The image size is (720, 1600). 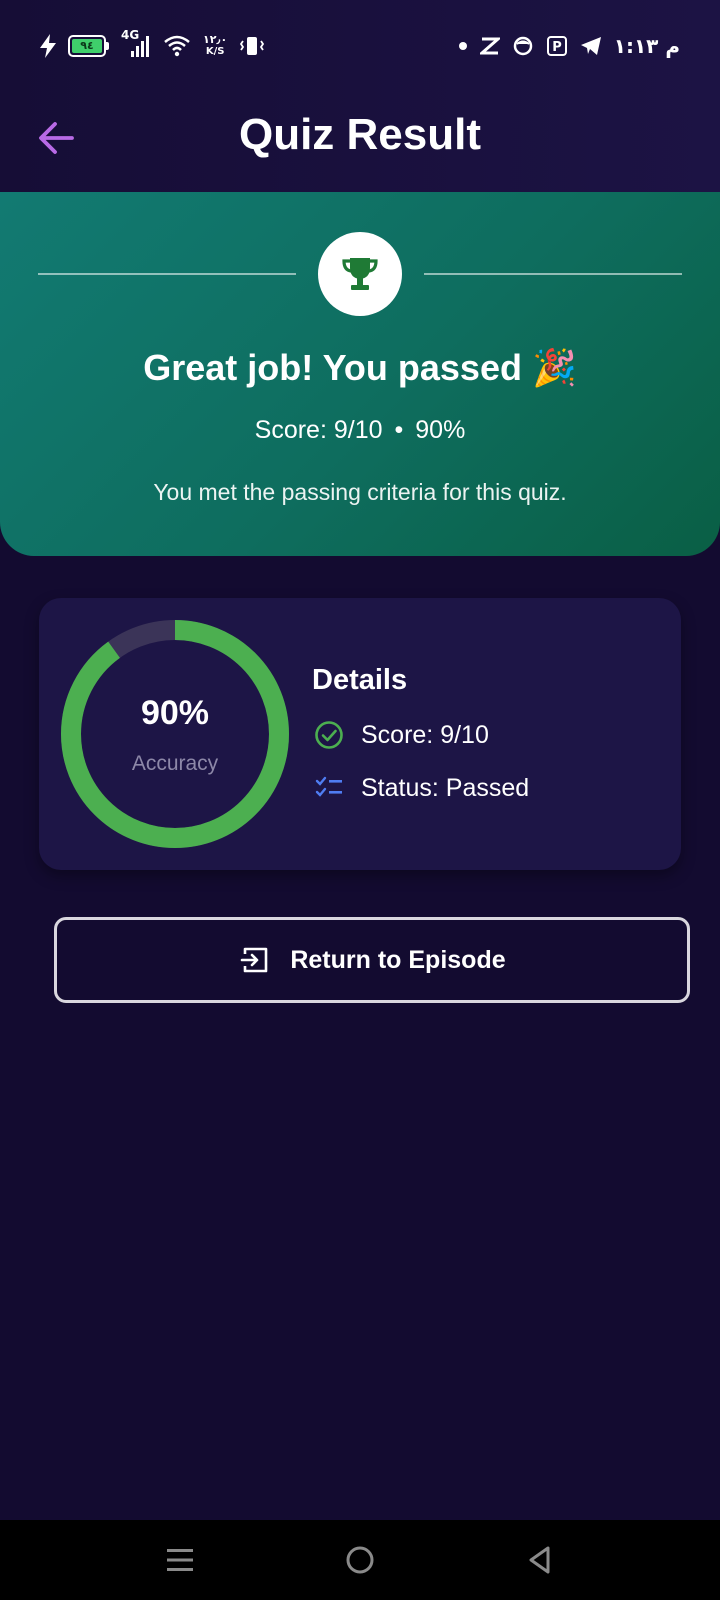 I want to click on system-back-button, so click(x=540, y=1560).